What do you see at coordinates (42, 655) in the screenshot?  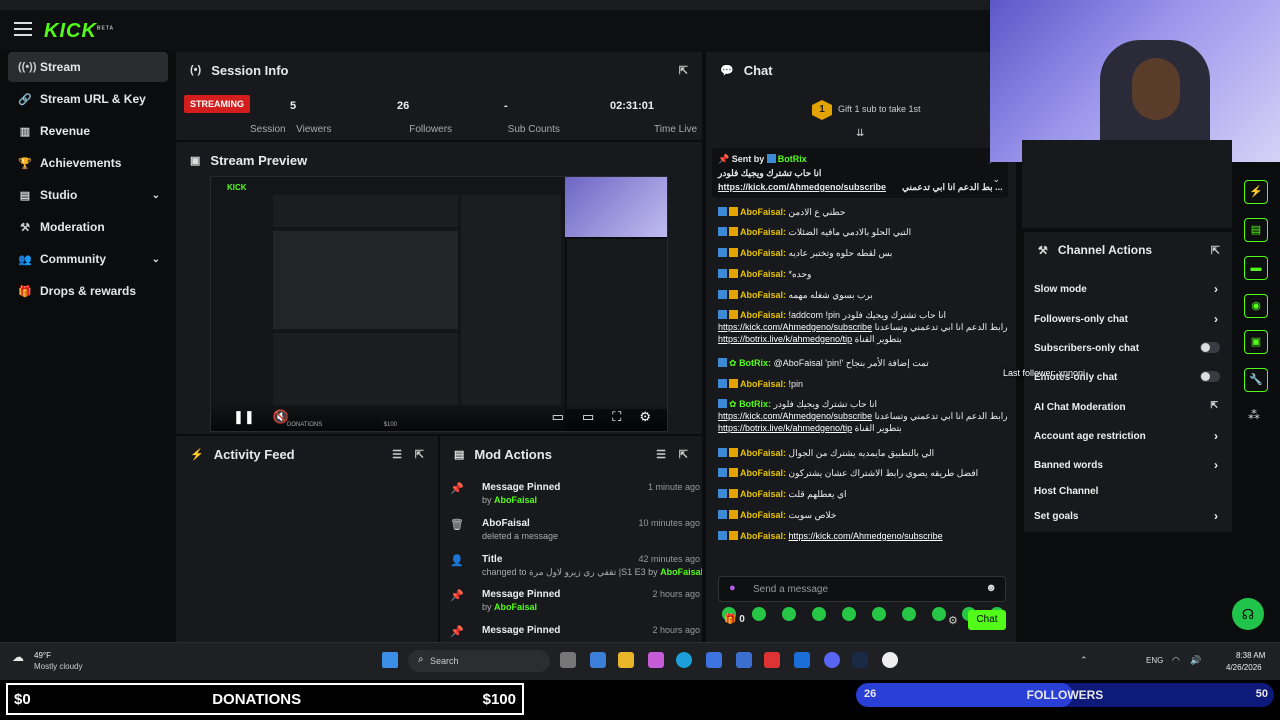 I see `weather-temp: 49°F` at bounding box center [42, 655].